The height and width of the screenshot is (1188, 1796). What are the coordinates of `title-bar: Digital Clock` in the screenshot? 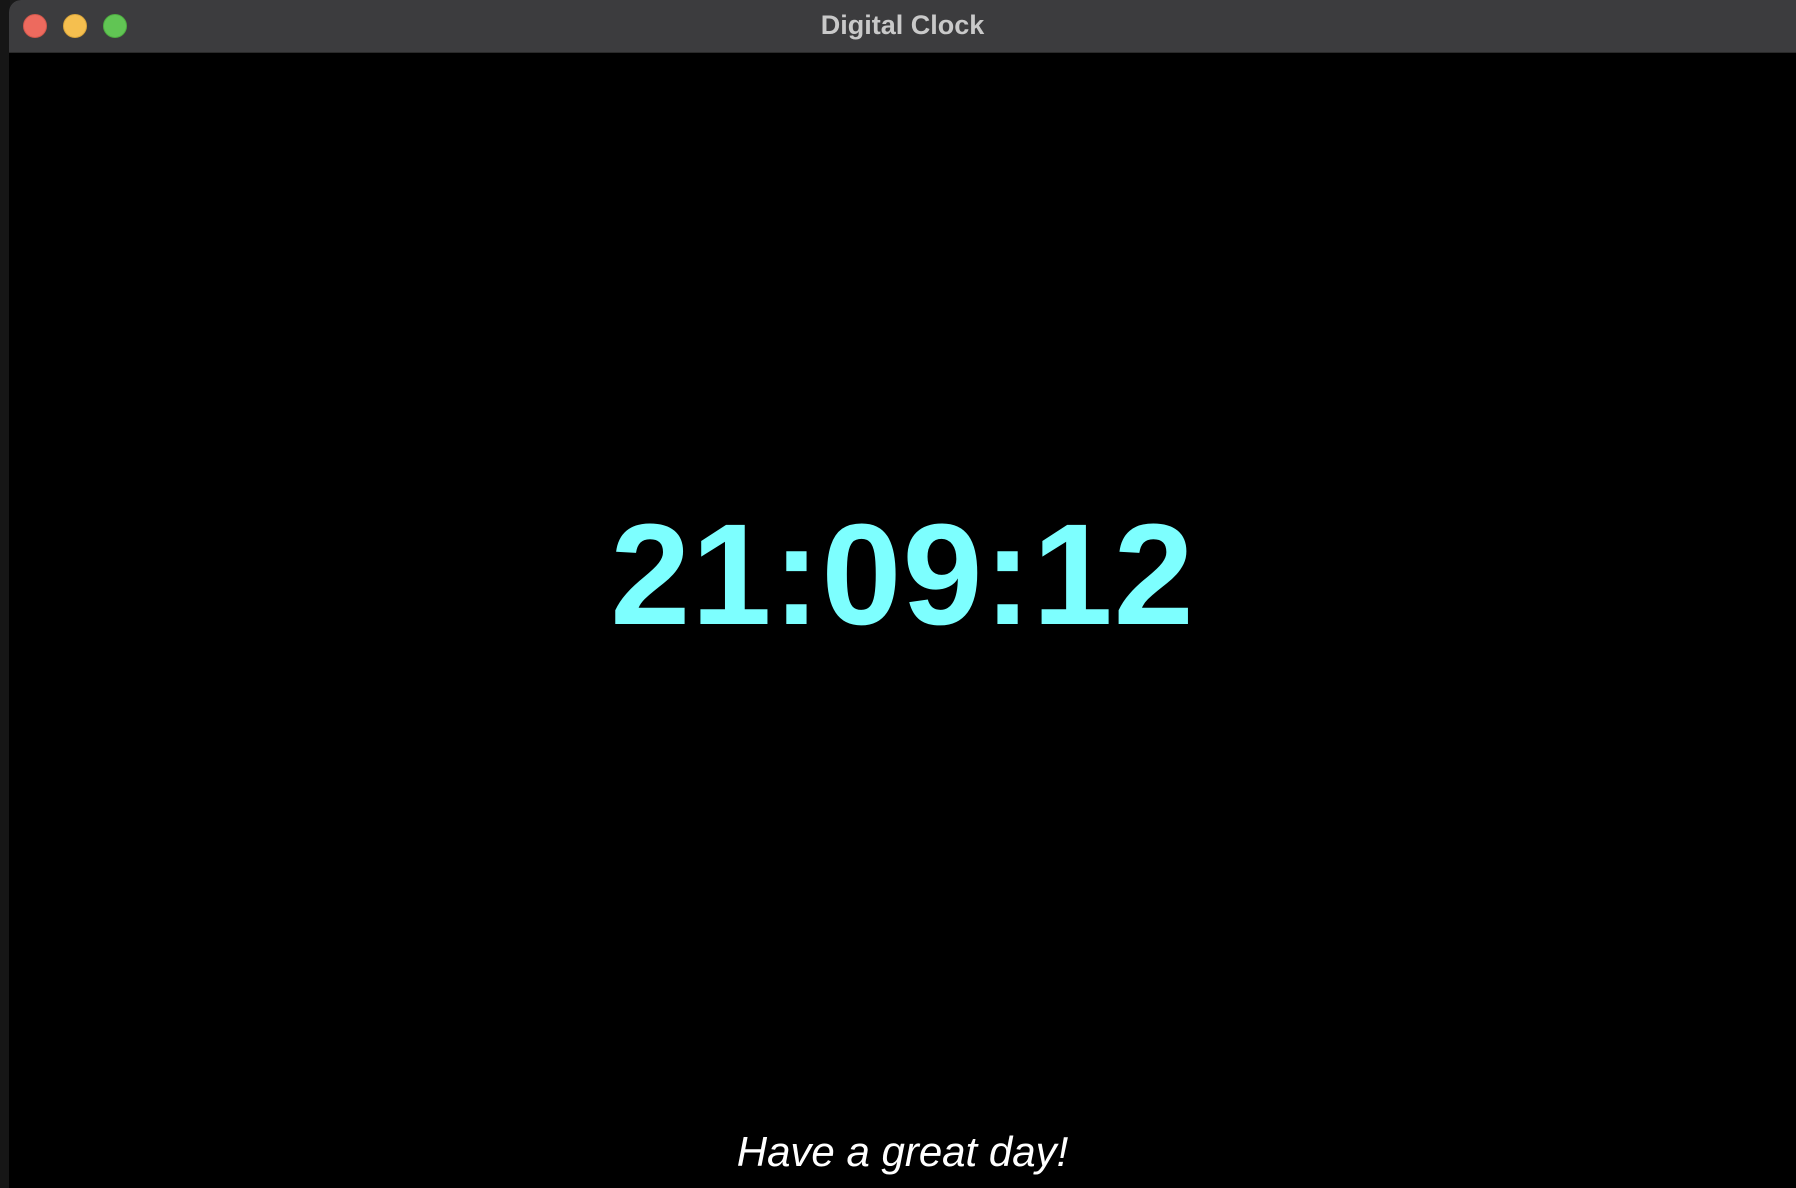 It's located at (902, 26).